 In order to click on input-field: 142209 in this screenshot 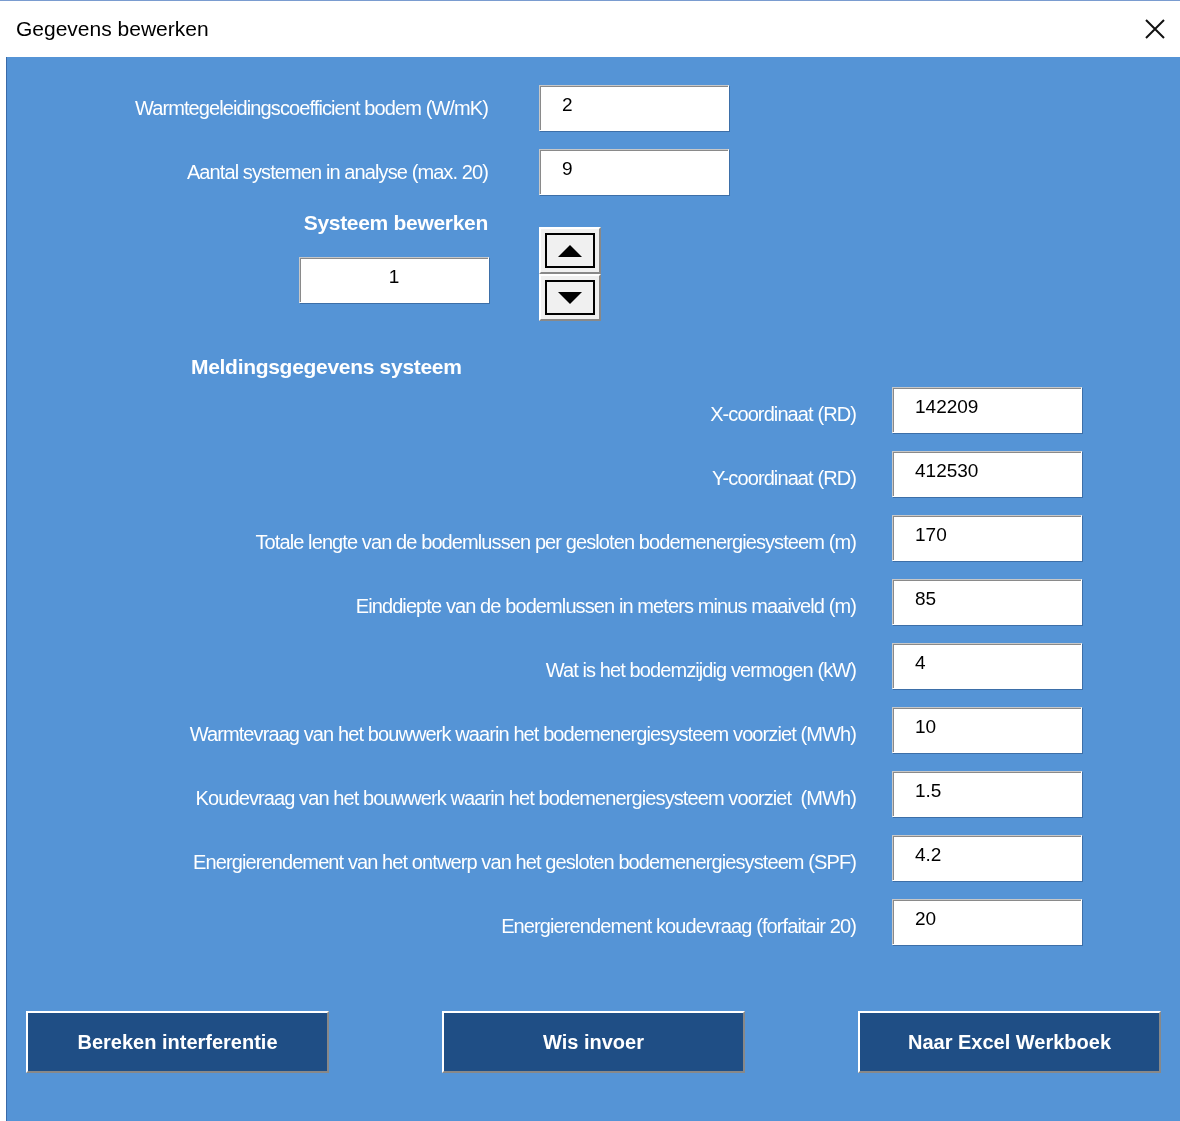, I will do `click(987, 410)`.